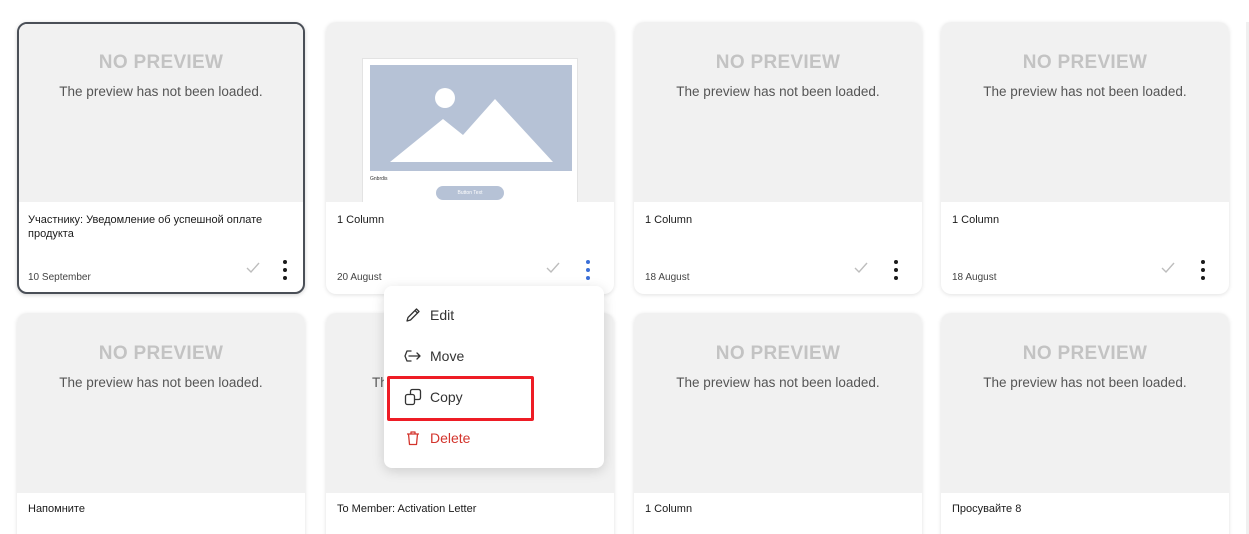  Describe the element at coordinates (56, 509) in the screenshot. I see `card-title: Напомните` at that location.